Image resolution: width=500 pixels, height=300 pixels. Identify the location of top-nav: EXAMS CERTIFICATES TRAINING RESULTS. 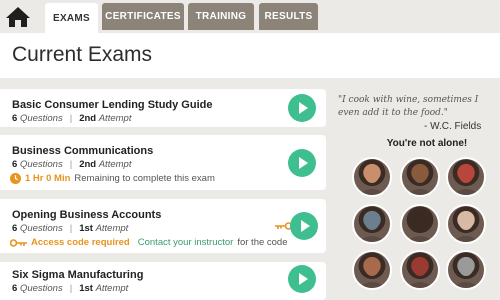
(250, 16).